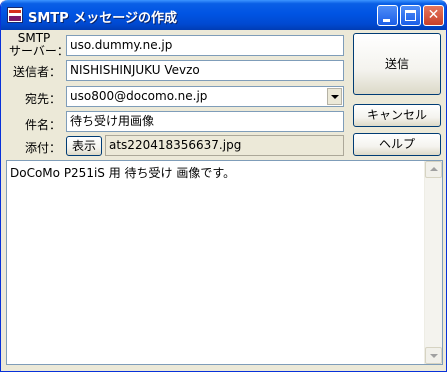 Image resolution: width=447 pixels, height=372 pixels. I want to click on minimize-button, so click(387, 15).